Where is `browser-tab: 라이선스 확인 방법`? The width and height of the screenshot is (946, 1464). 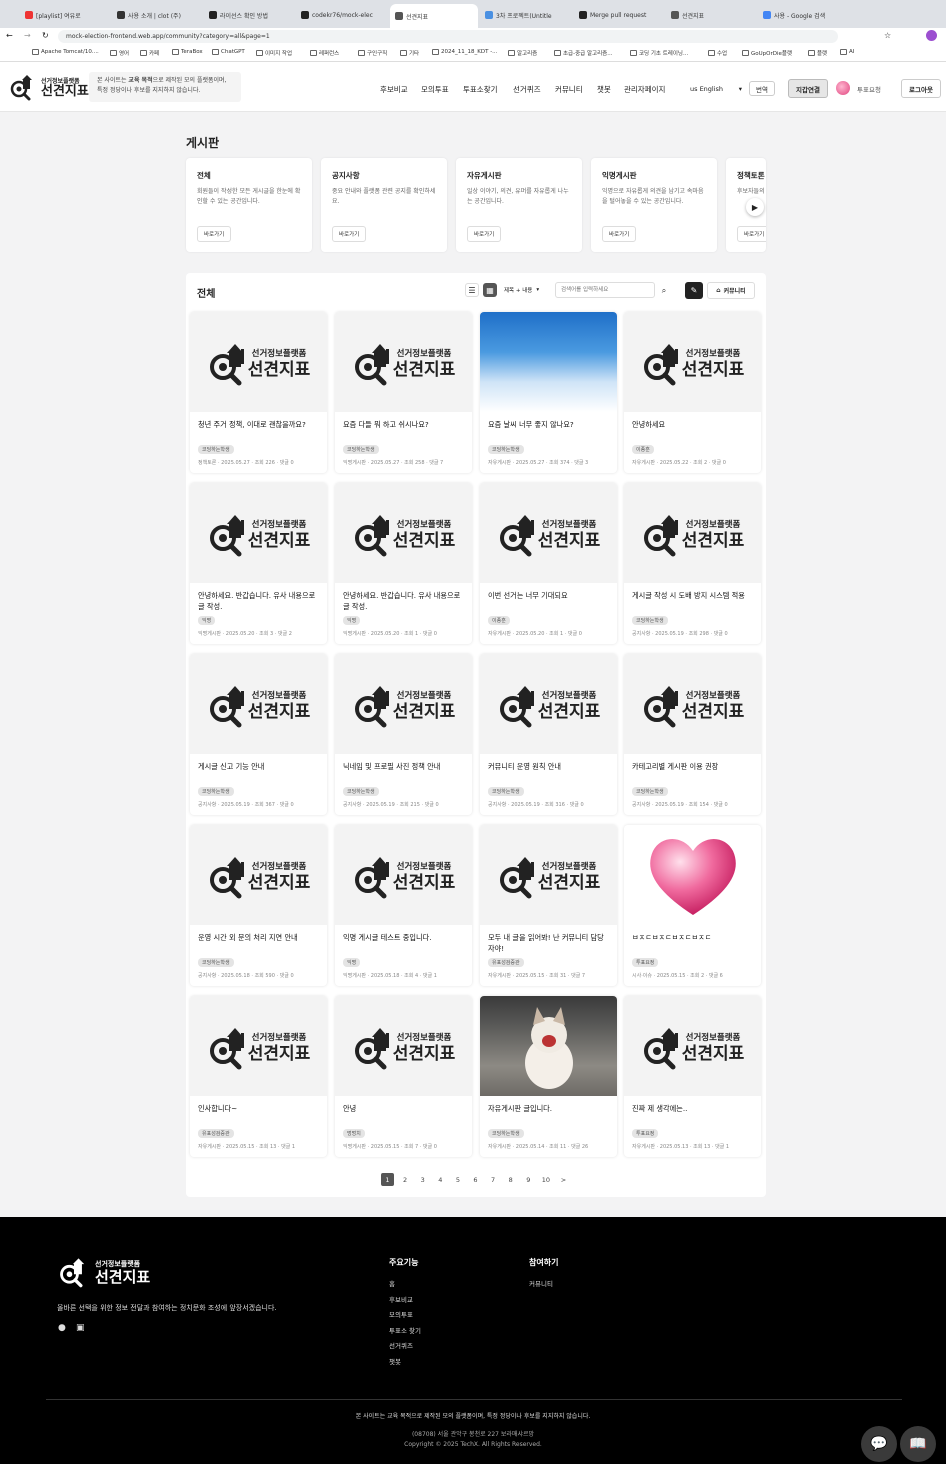 browser-tab: 라이선스 확인 방법 is located at coordinates (248, 15).